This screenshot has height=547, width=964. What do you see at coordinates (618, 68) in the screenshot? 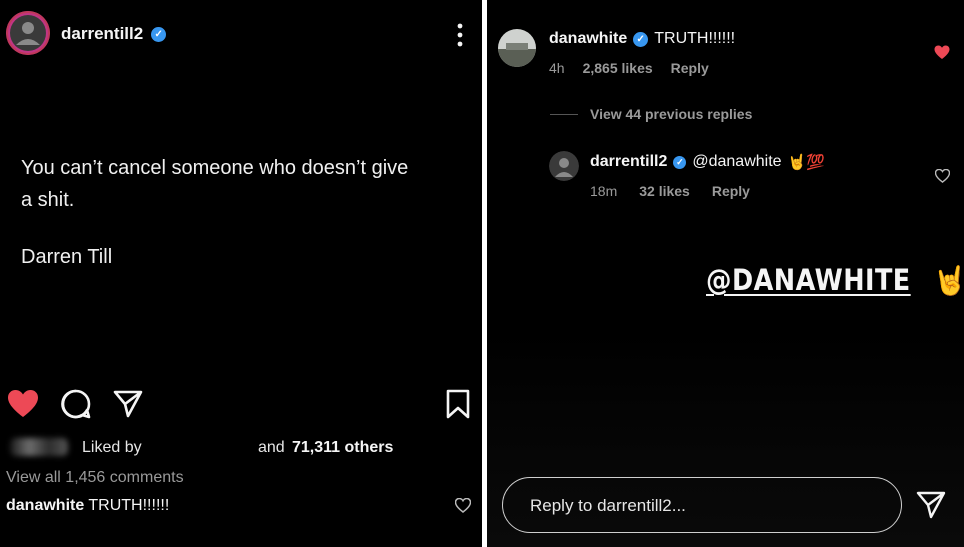
I see `comment-likes: 2,865 likes` at bounding box center [618, 68].